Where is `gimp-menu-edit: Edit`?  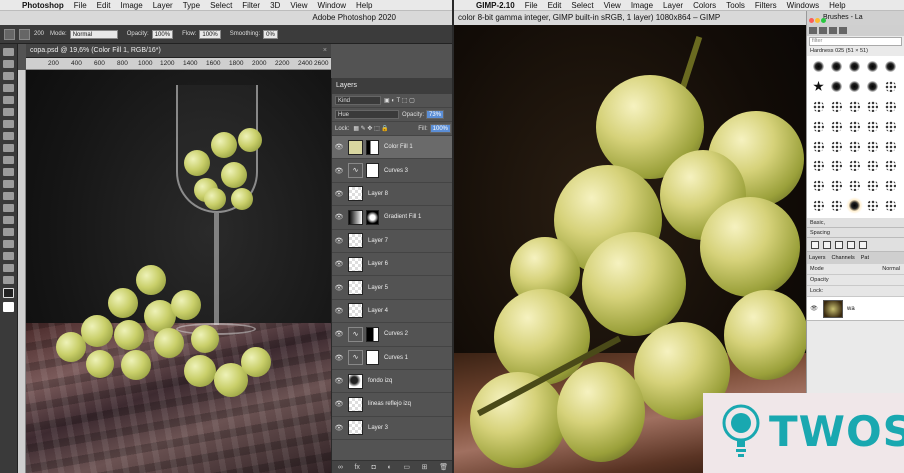
gimp-menu-edit: Edit is located at coordinates (555, 5).